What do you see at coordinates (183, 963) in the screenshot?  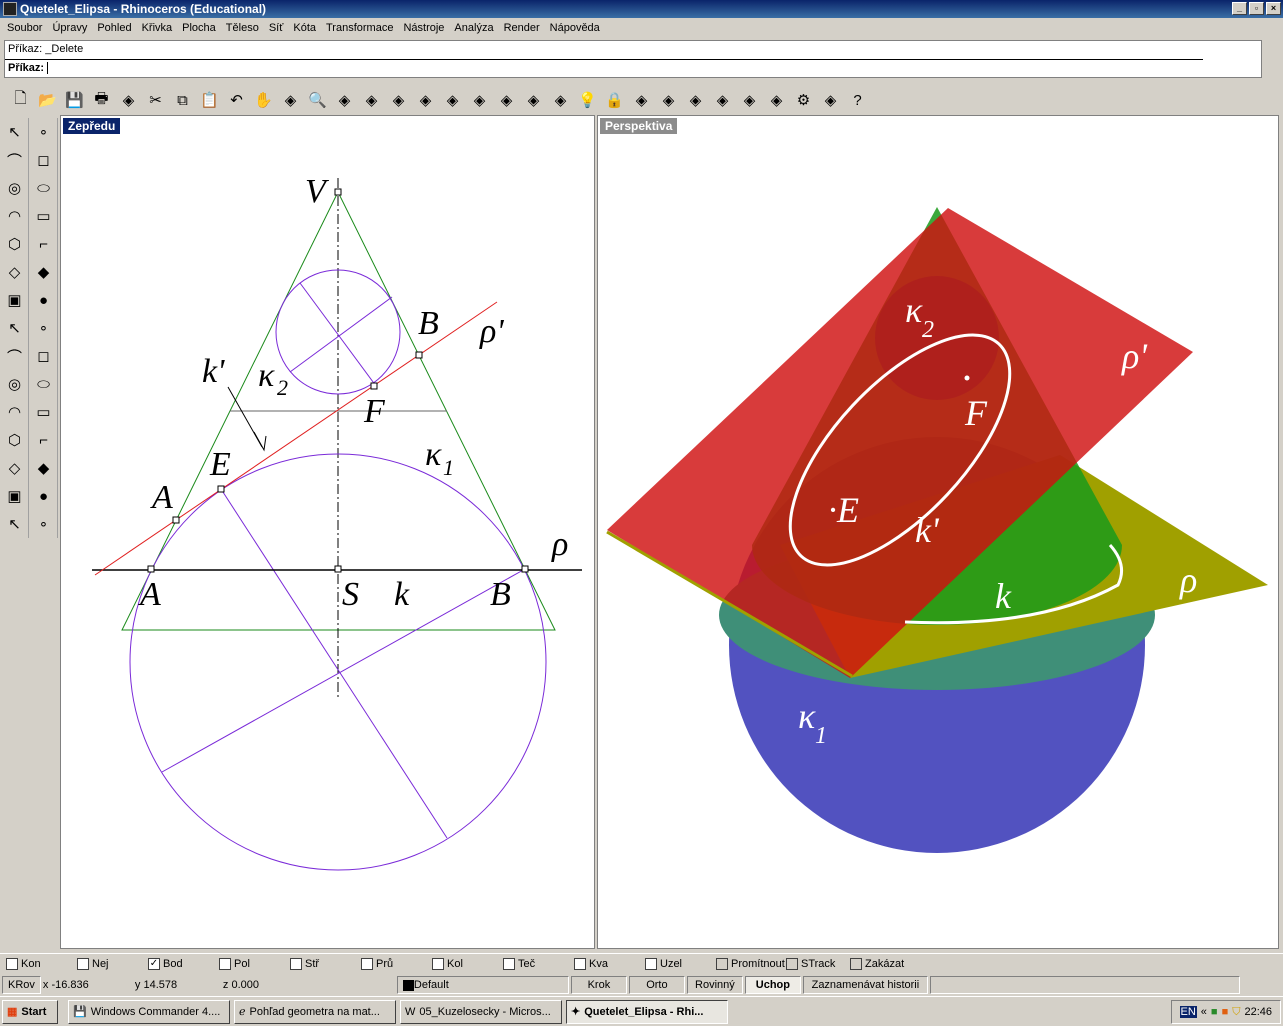 I see `osnap-bod: ✓ Bod` at bounding box center [183, 963].